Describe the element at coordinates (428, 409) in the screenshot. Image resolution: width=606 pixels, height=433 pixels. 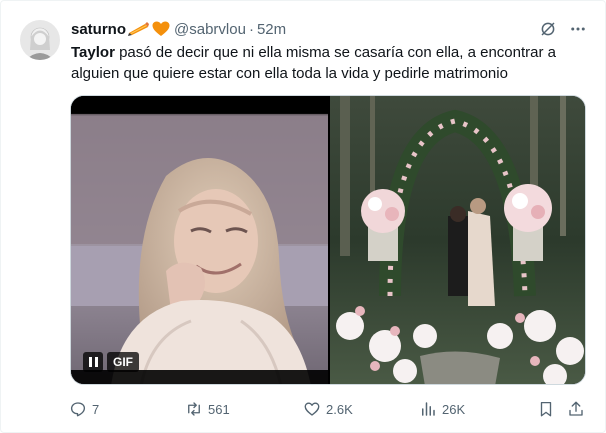
I see `views-icon` at that location.